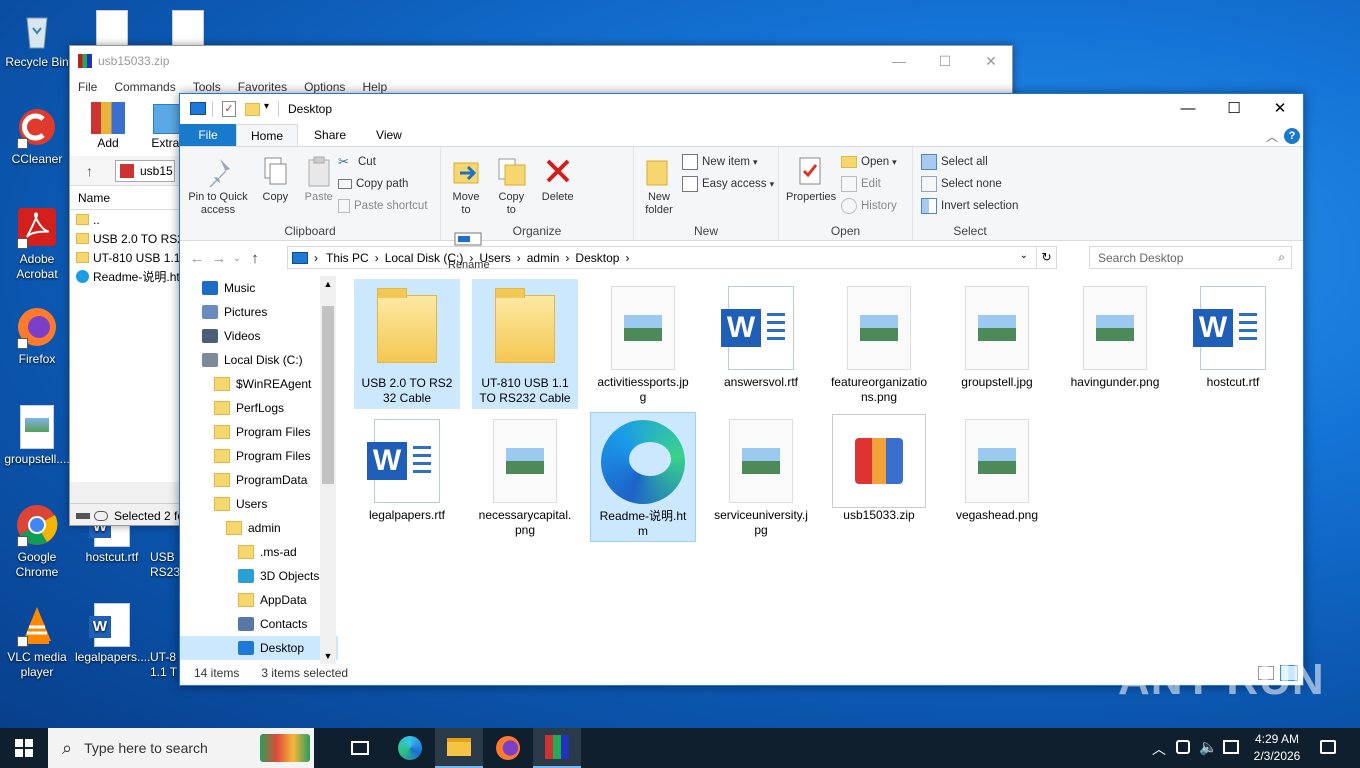 This screenshot has width=1360, height=768. What do you see at coordinates (869, 184) in the screenshot?
I see `edit-button: Edit` at bounding box center [869, 184].